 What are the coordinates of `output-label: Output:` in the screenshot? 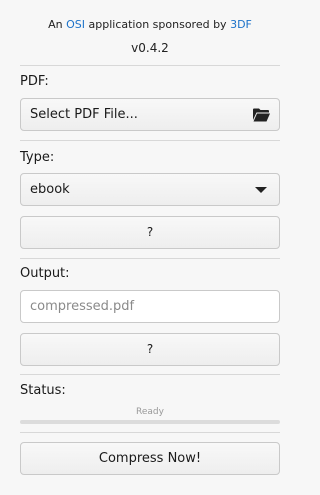 It's located at (45, 273).